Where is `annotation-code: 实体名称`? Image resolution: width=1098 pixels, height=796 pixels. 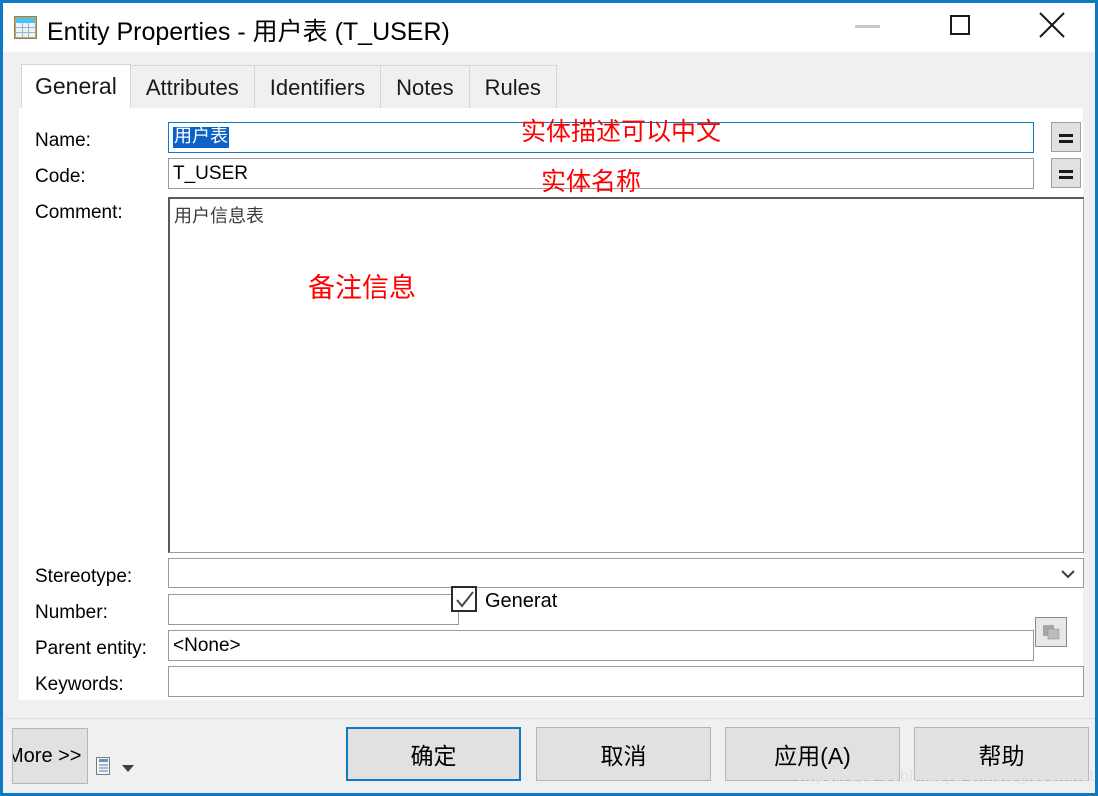 annotation-code: 实体名称 is located at coordinates (591, 181).